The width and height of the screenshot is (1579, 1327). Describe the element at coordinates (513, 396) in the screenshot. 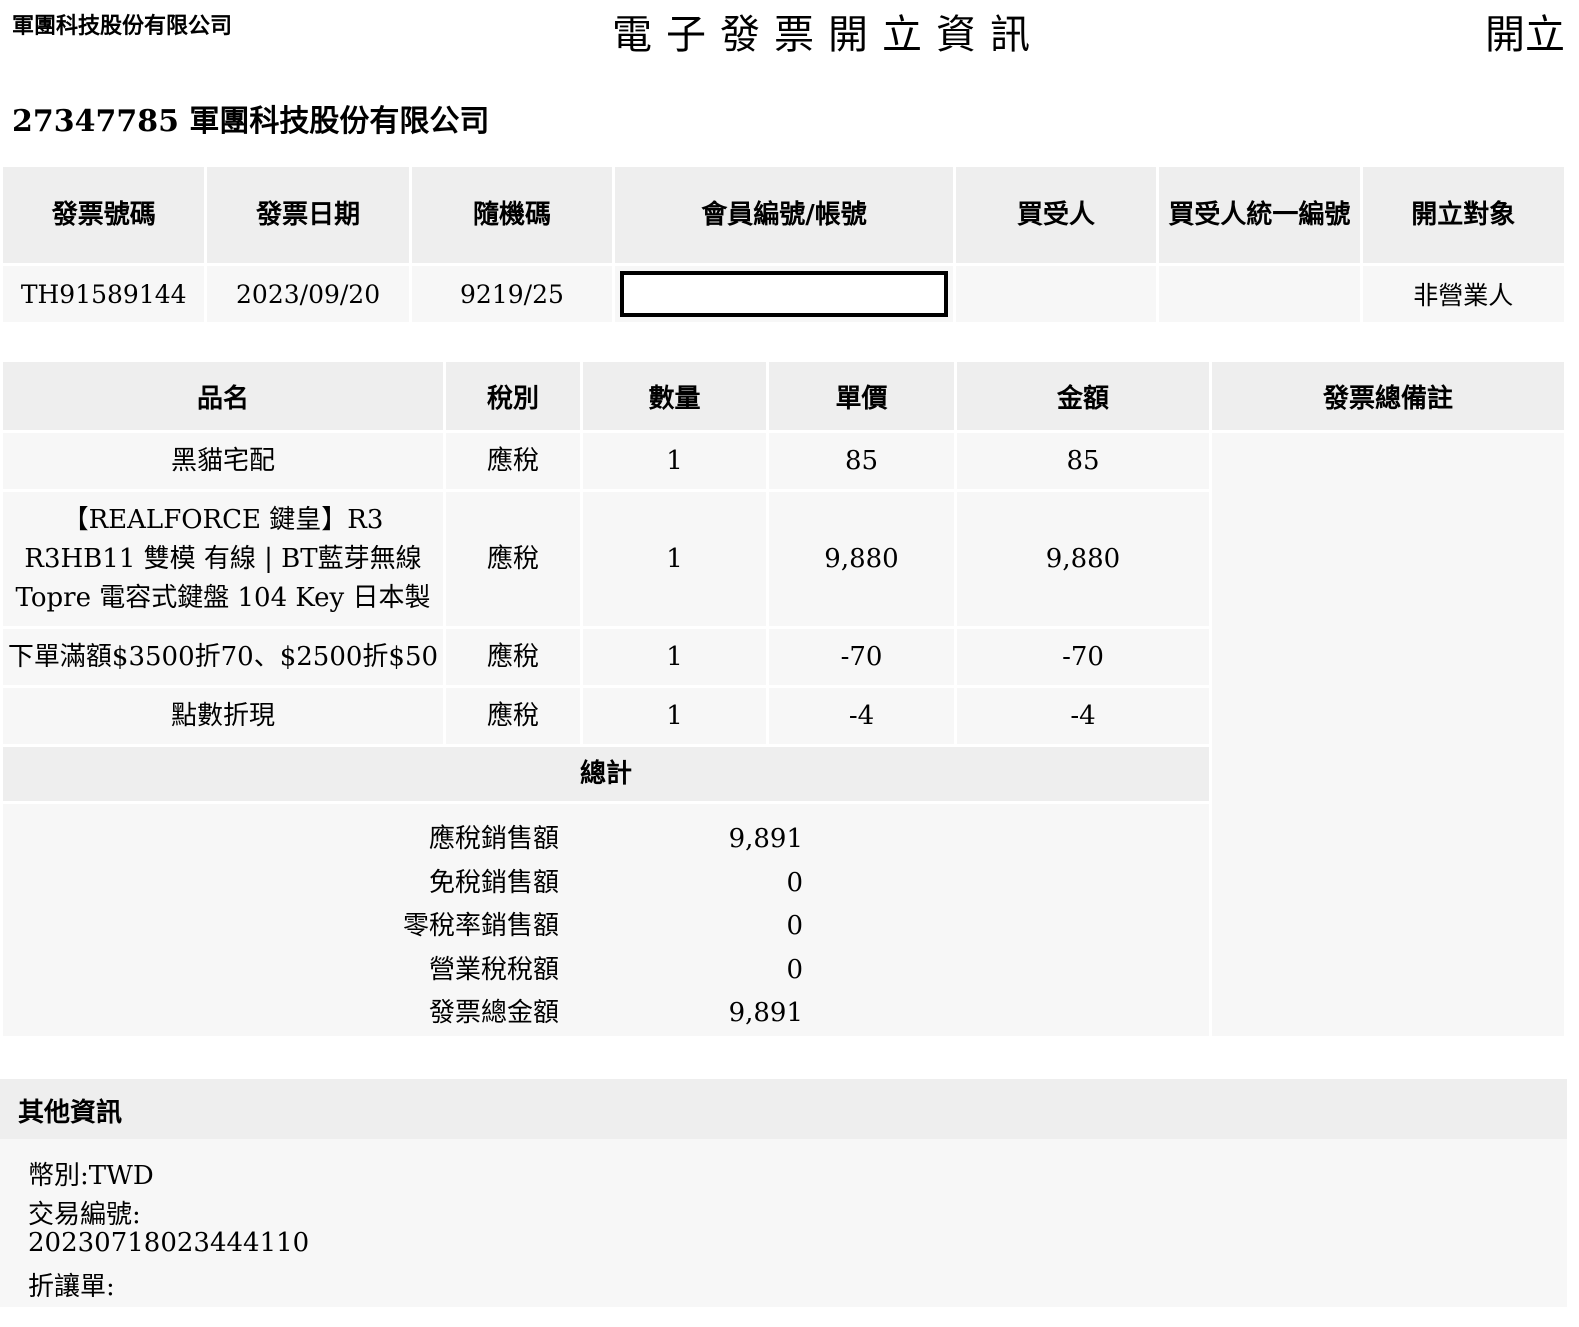

I see `header-tax-type: 稅別` at that location.